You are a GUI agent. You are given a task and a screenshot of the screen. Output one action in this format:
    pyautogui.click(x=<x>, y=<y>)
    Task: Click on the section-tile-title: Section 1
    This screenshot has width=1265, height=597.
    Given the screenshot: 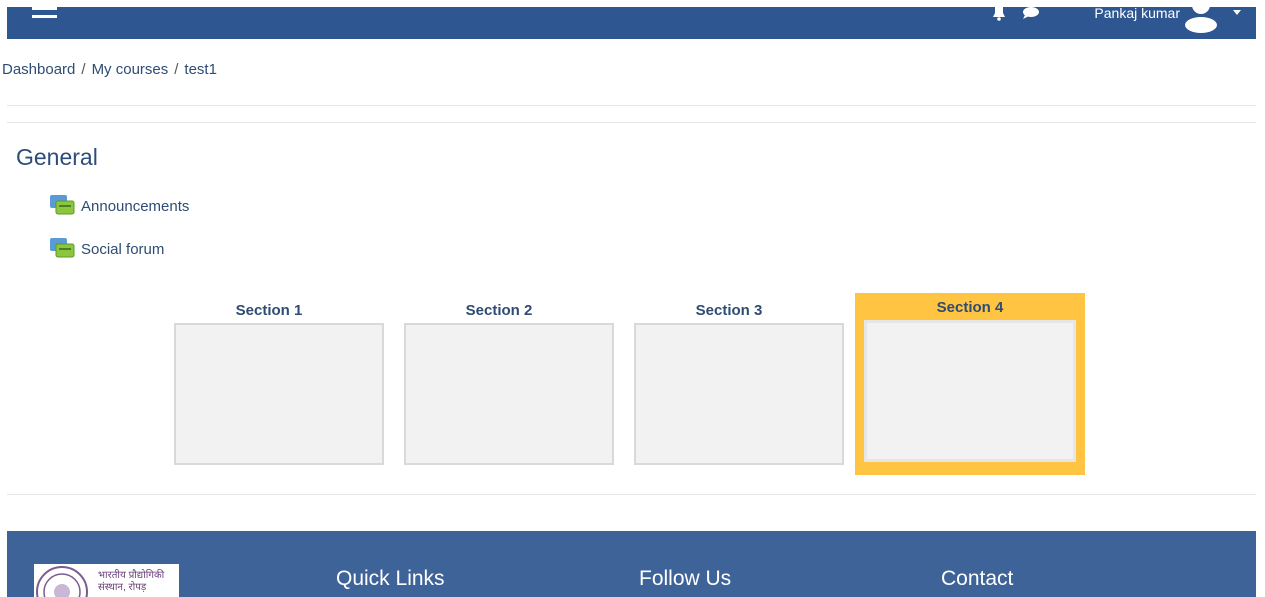 What is the action you would take?
    pyautogui.click(x=269, y=310)
    